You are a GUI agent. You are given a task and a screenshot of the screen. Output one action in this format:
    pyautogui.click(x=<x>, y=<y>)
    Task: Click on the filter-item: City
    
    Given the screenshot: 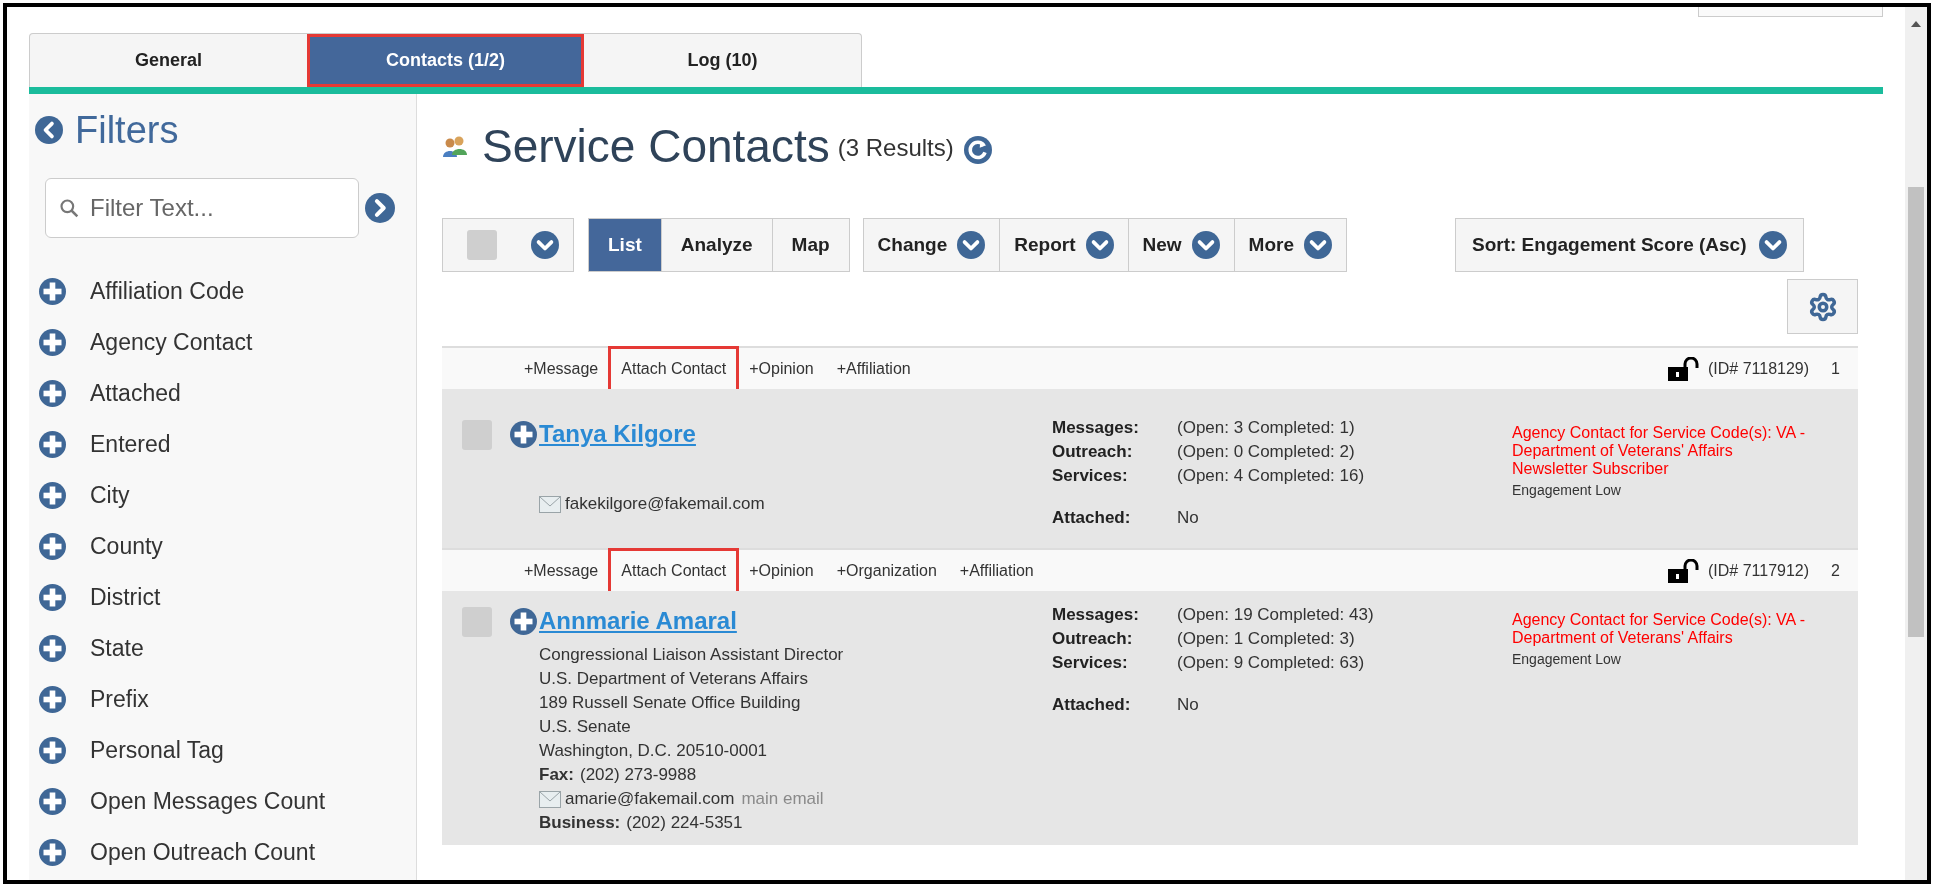 What is the action you would take?
    pyautogui.click(x=110, y=495)
    